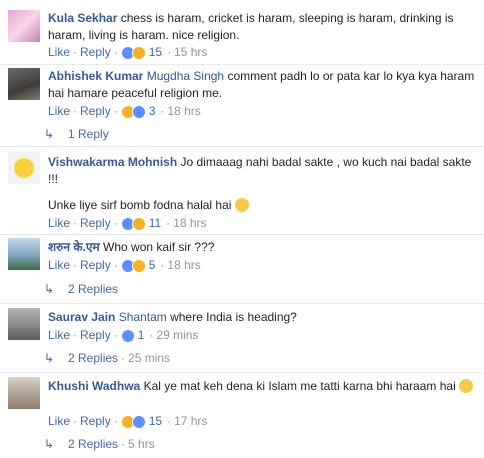  I want to click on comment-text-2: Unke liye sirf bomb fodna halal hai, so click(140, 205).